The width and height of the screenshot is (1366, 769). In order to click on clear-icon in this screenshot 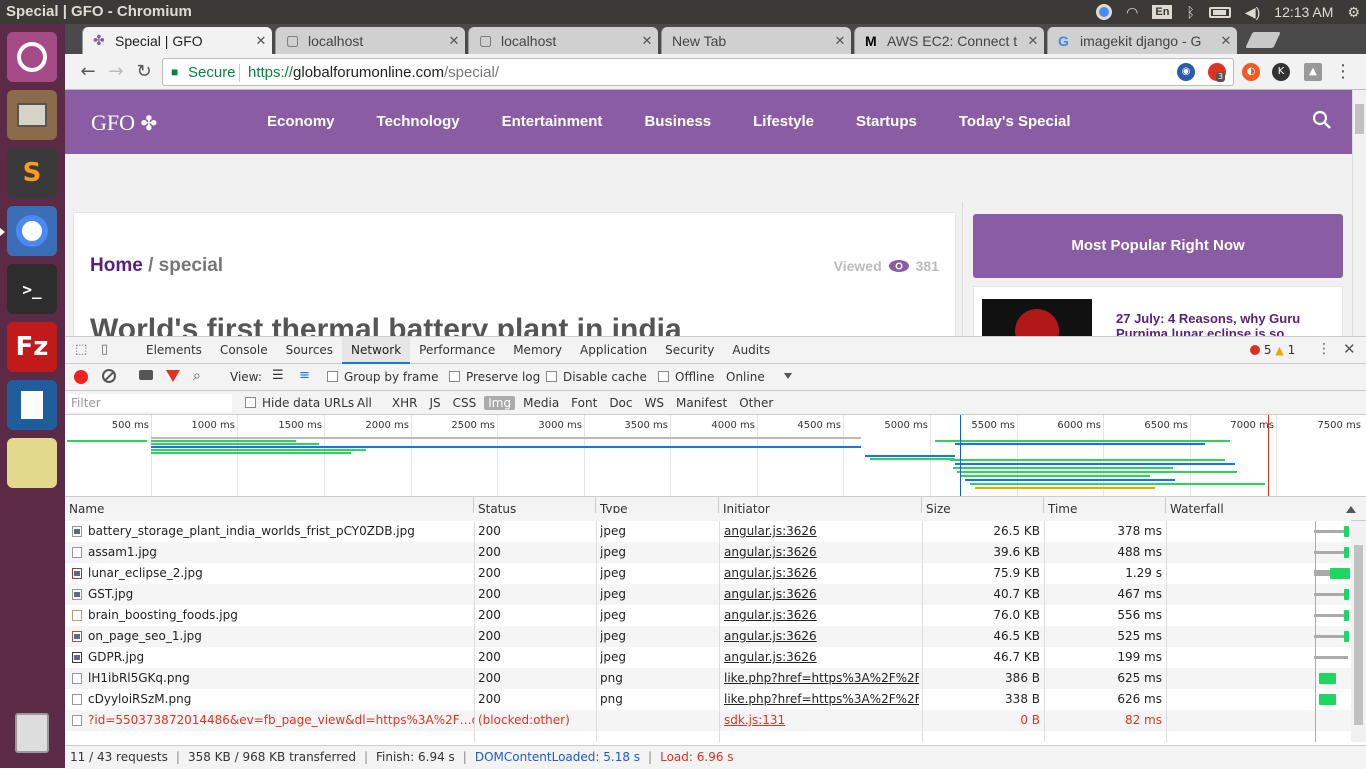, I will do `click(109, 376)`.